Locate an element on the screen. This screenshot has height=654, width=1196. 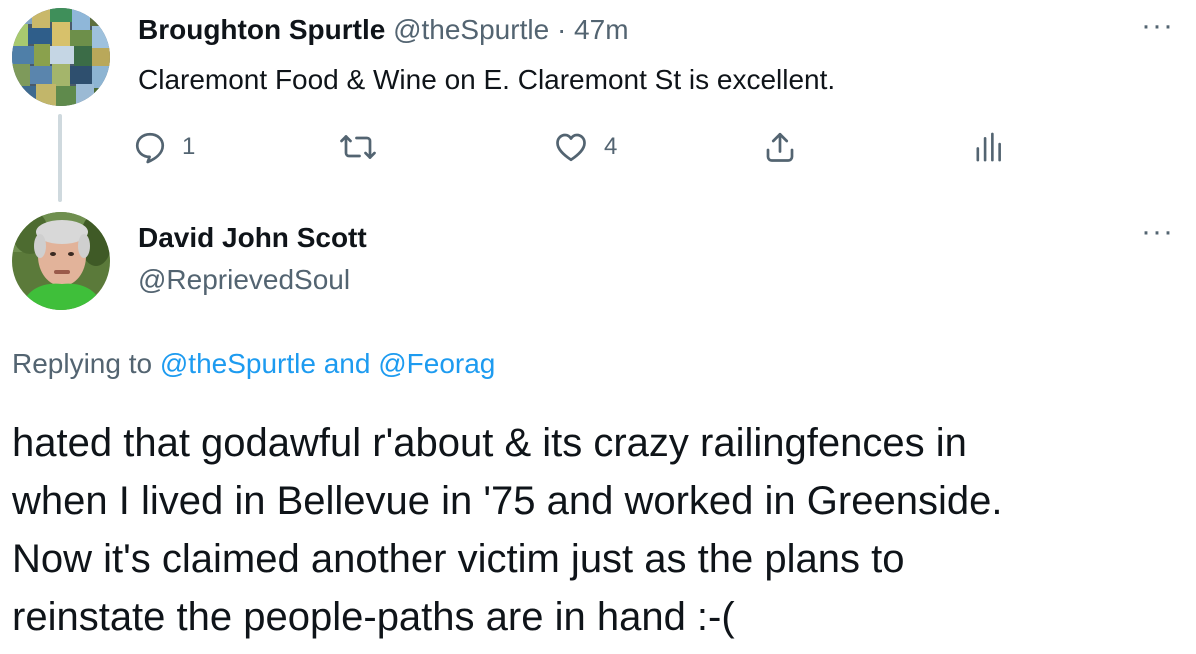
analytics-icon is located at coordinates (988, 147).